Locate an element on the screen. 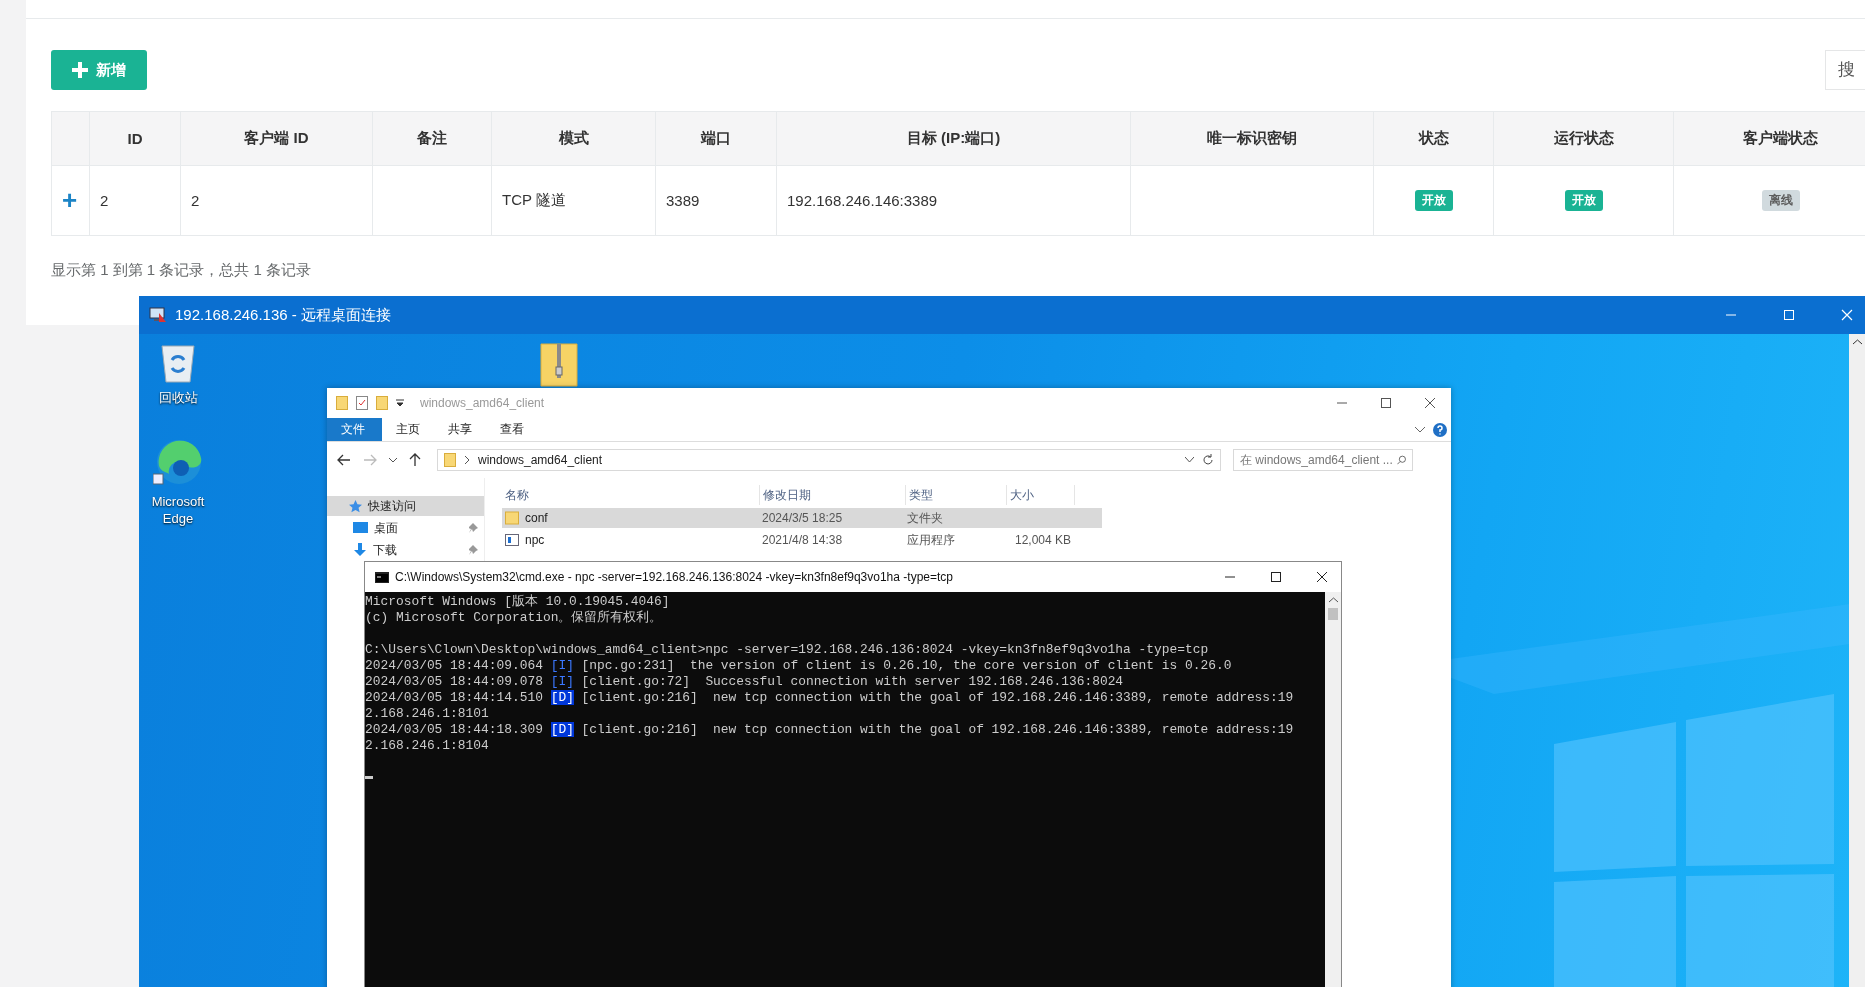  console-line: 2.168.246.1:8101 is located at coordinates (427, 714).